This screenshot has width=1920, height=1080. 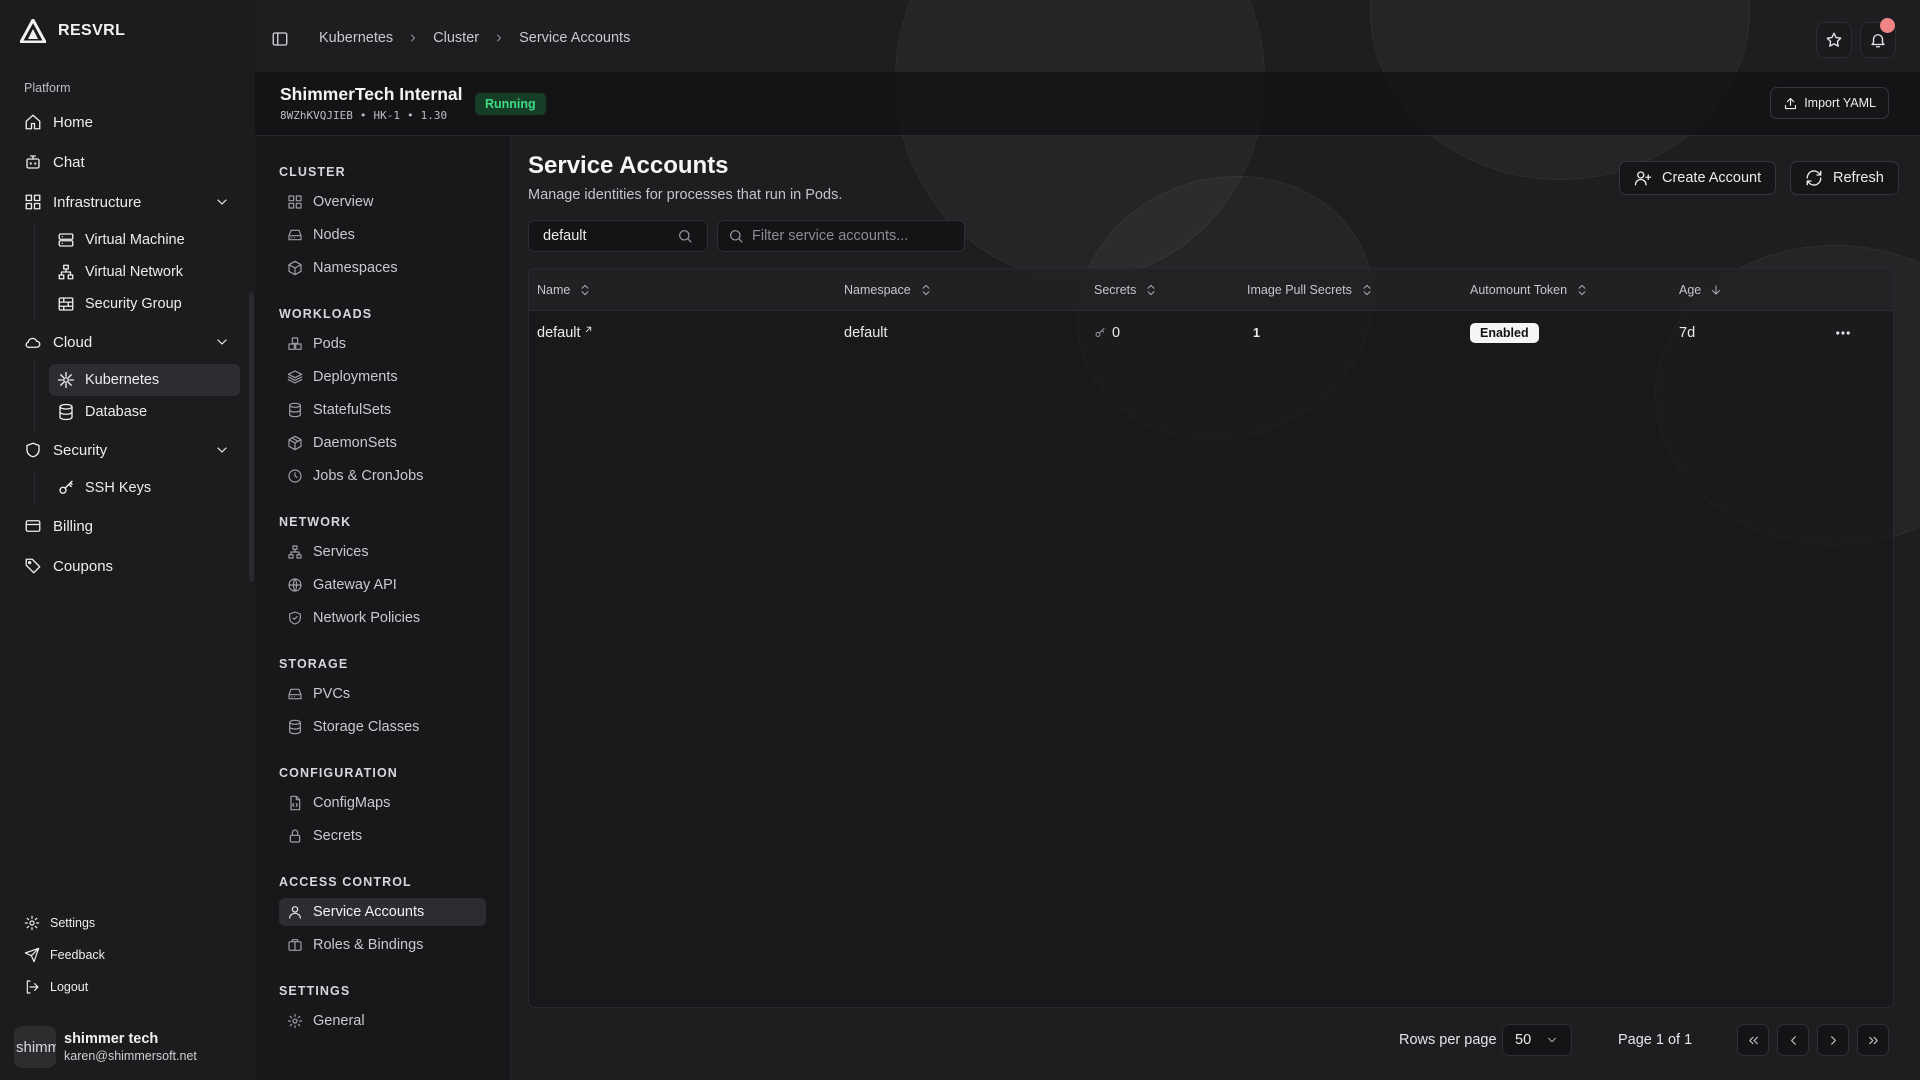 I want to click on sidebar-item-label: Security, so click(x=80, y=450).